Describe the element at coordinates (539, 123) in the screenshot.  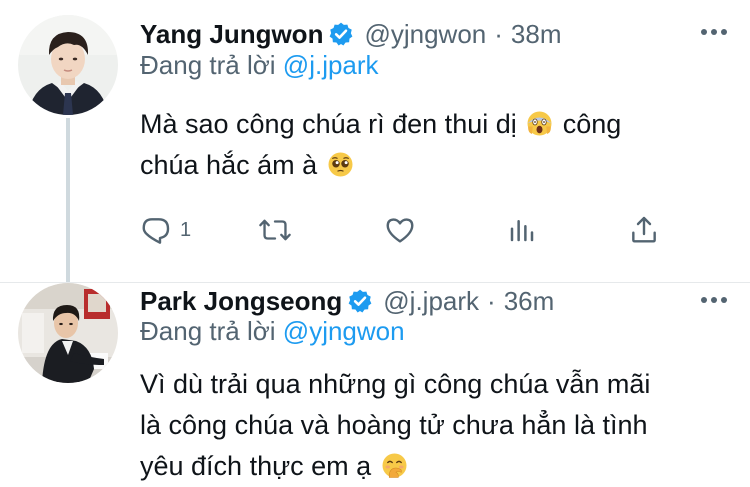
I see `face-screaming-in-fear-emoji-icon` at that location.